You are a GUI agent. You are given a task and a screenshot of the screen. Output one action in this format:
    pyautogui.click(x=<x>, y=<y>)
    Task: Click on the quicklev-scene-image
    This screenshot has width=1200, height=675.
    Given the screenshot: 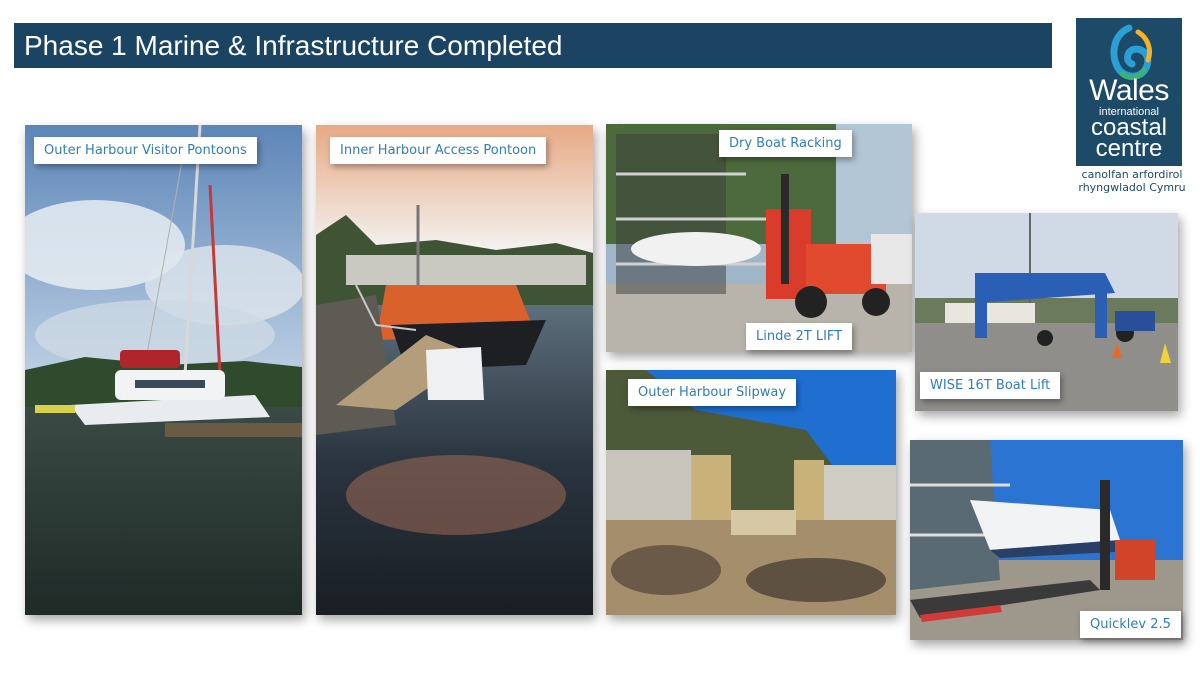 What is the action you would take?
    pyautogui.click(x=1046, y=540)
    